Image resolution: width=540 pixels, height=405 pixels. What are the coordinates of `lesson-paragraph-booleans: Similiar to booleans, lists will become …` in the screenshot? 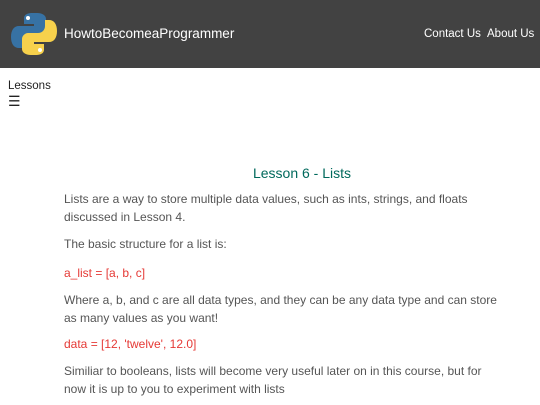 It's located at (273, 380).